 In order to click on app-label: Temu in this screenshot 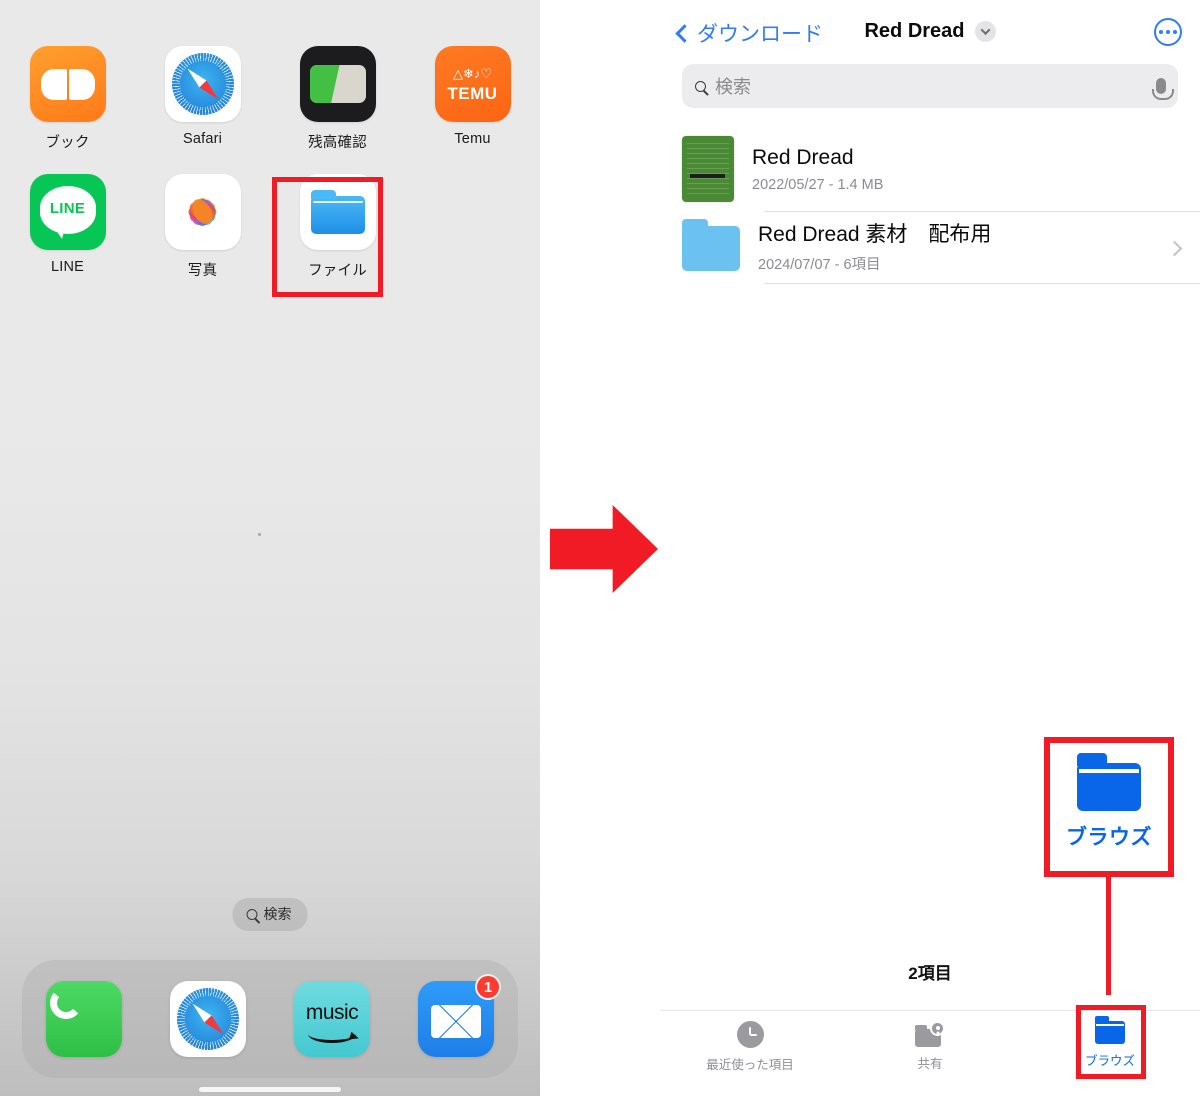, I will do `click(472, 139)`.